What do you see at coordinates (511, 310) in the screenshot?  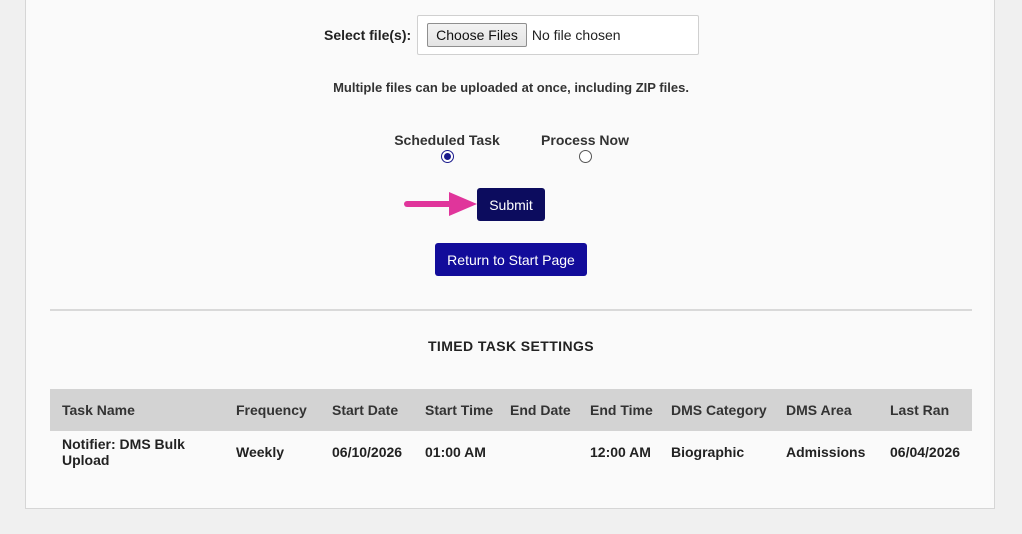 I see `section-divider` at bounding box center [511, 310].